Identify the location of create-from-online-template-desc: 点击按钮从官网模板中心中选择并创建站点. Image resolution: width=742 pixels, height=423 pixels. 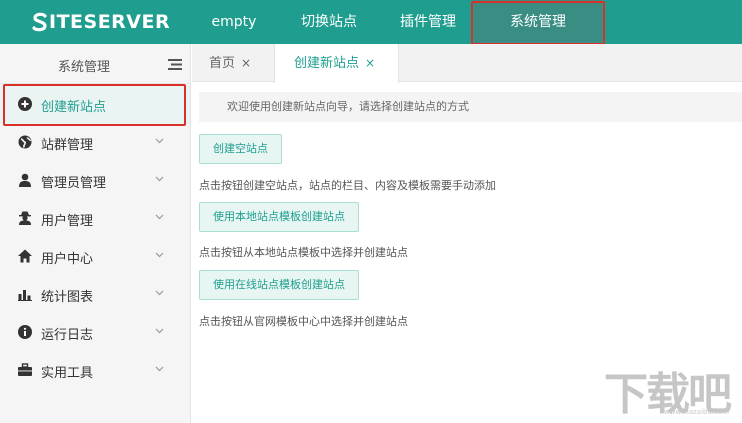
(303, 321).